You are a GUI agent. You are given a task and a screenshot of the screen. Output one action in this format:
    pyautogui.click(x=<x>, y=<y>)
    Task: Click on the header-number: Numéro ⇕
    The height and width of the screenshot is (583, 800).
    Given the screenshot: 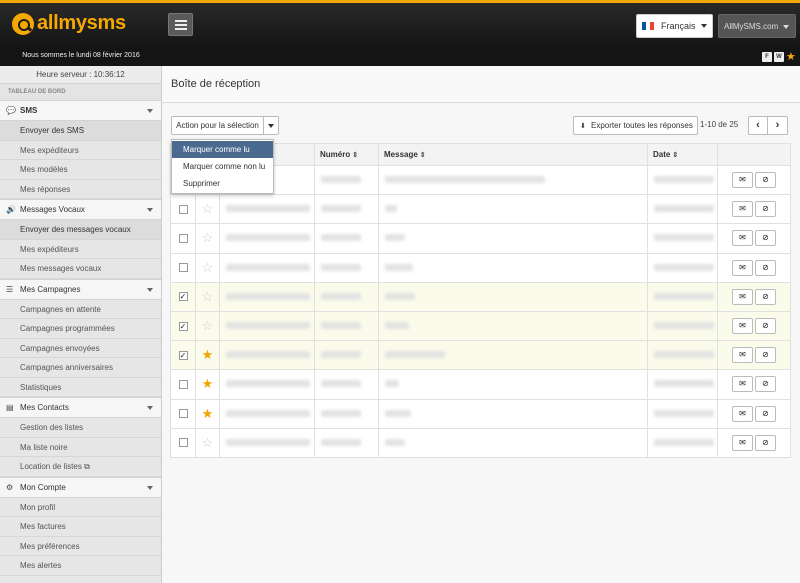 What is the action you would take?
    pyautogui.click(x=346, y=154)
    